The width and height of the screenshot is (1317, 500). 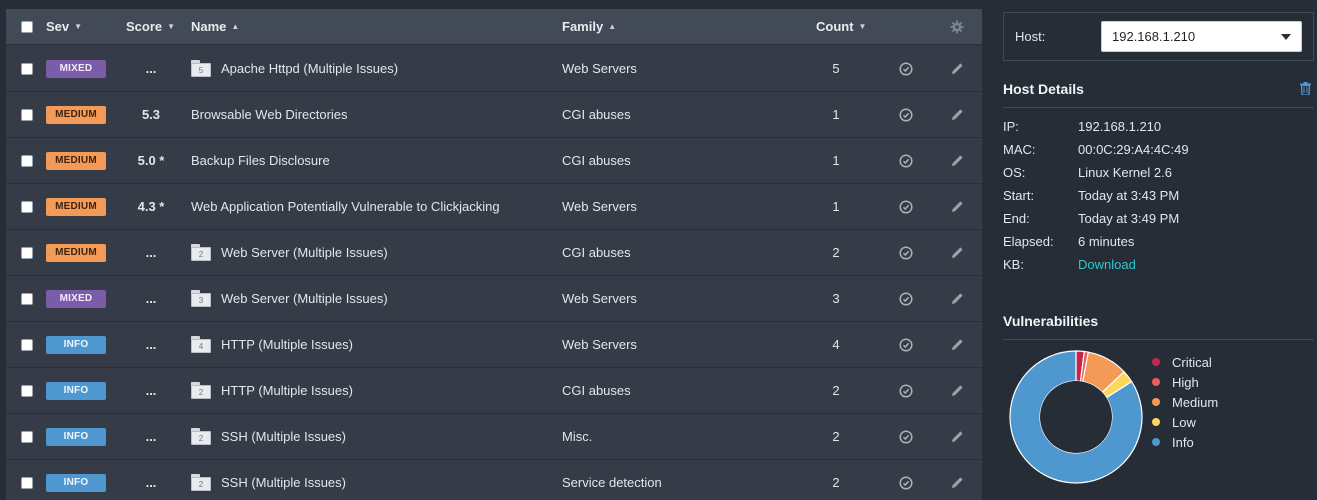 I want to click on header-name: Name ▲, so click(x=371, y=26).